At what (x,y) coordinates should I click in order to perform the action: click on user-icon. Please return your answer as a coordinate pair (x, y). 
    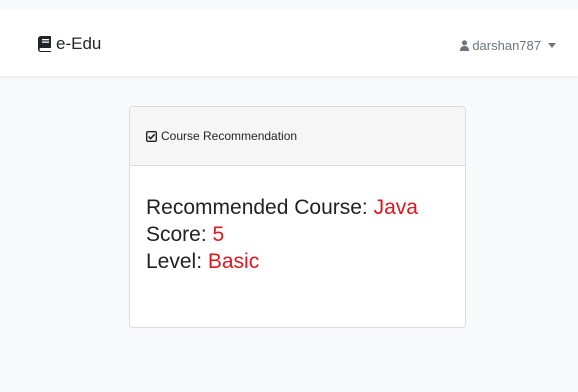
    Looking at the image, I should click on (465, 45).